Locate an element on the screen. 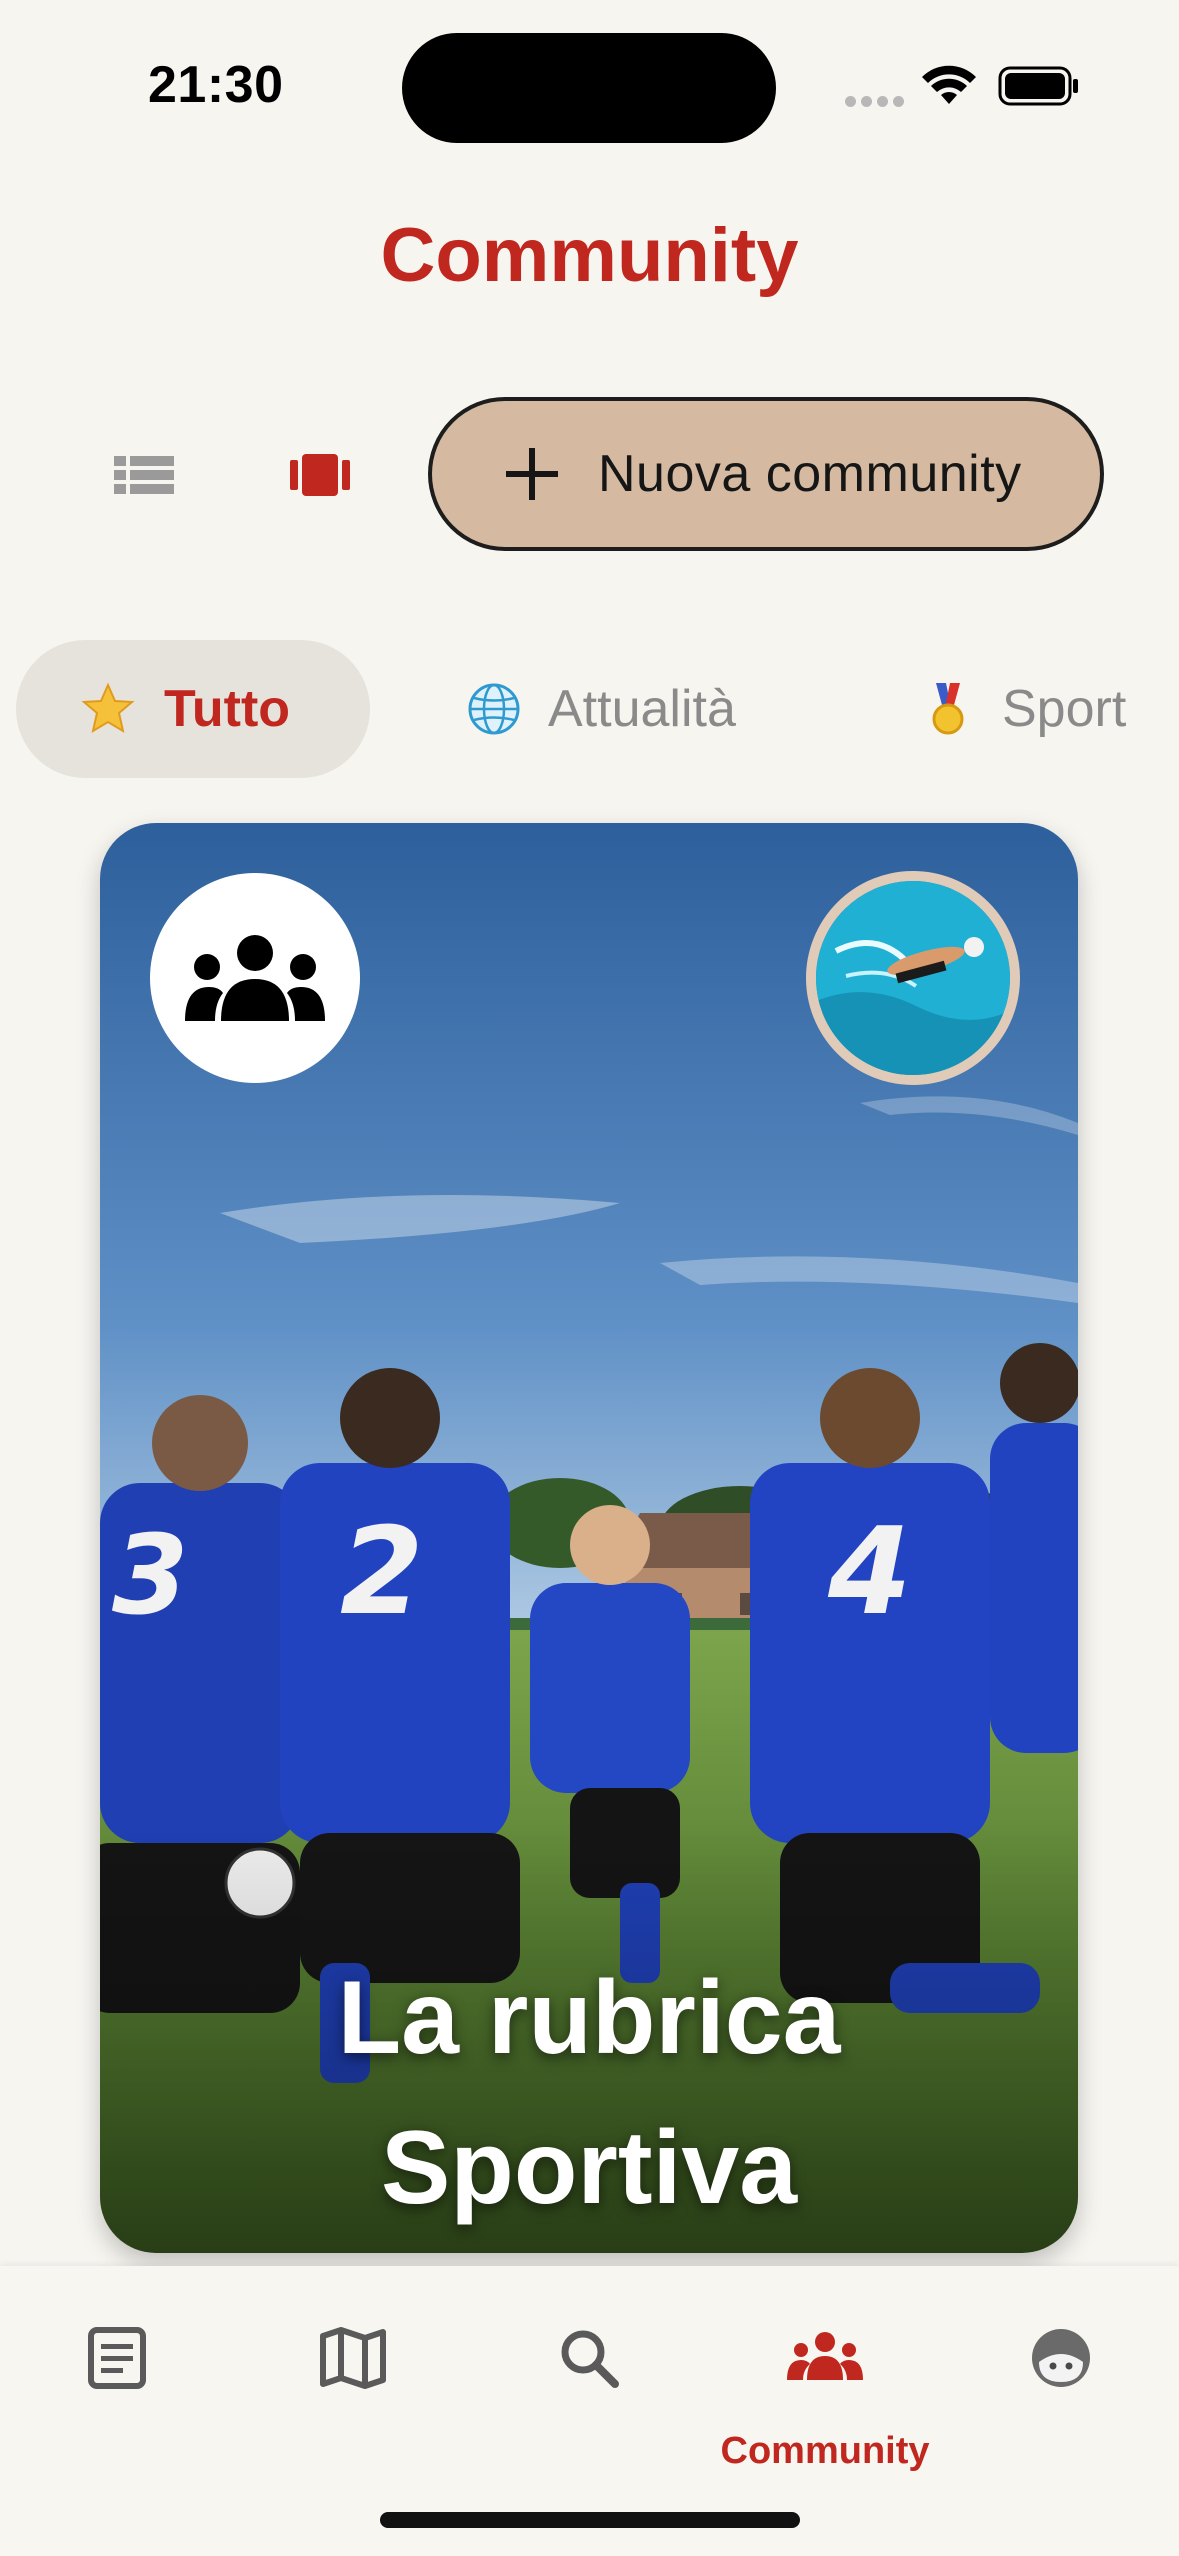 The width and height of the screenshot is (1179, 2556). community-card-title-line2: Sportiva is located at coordinates (589, 2168).